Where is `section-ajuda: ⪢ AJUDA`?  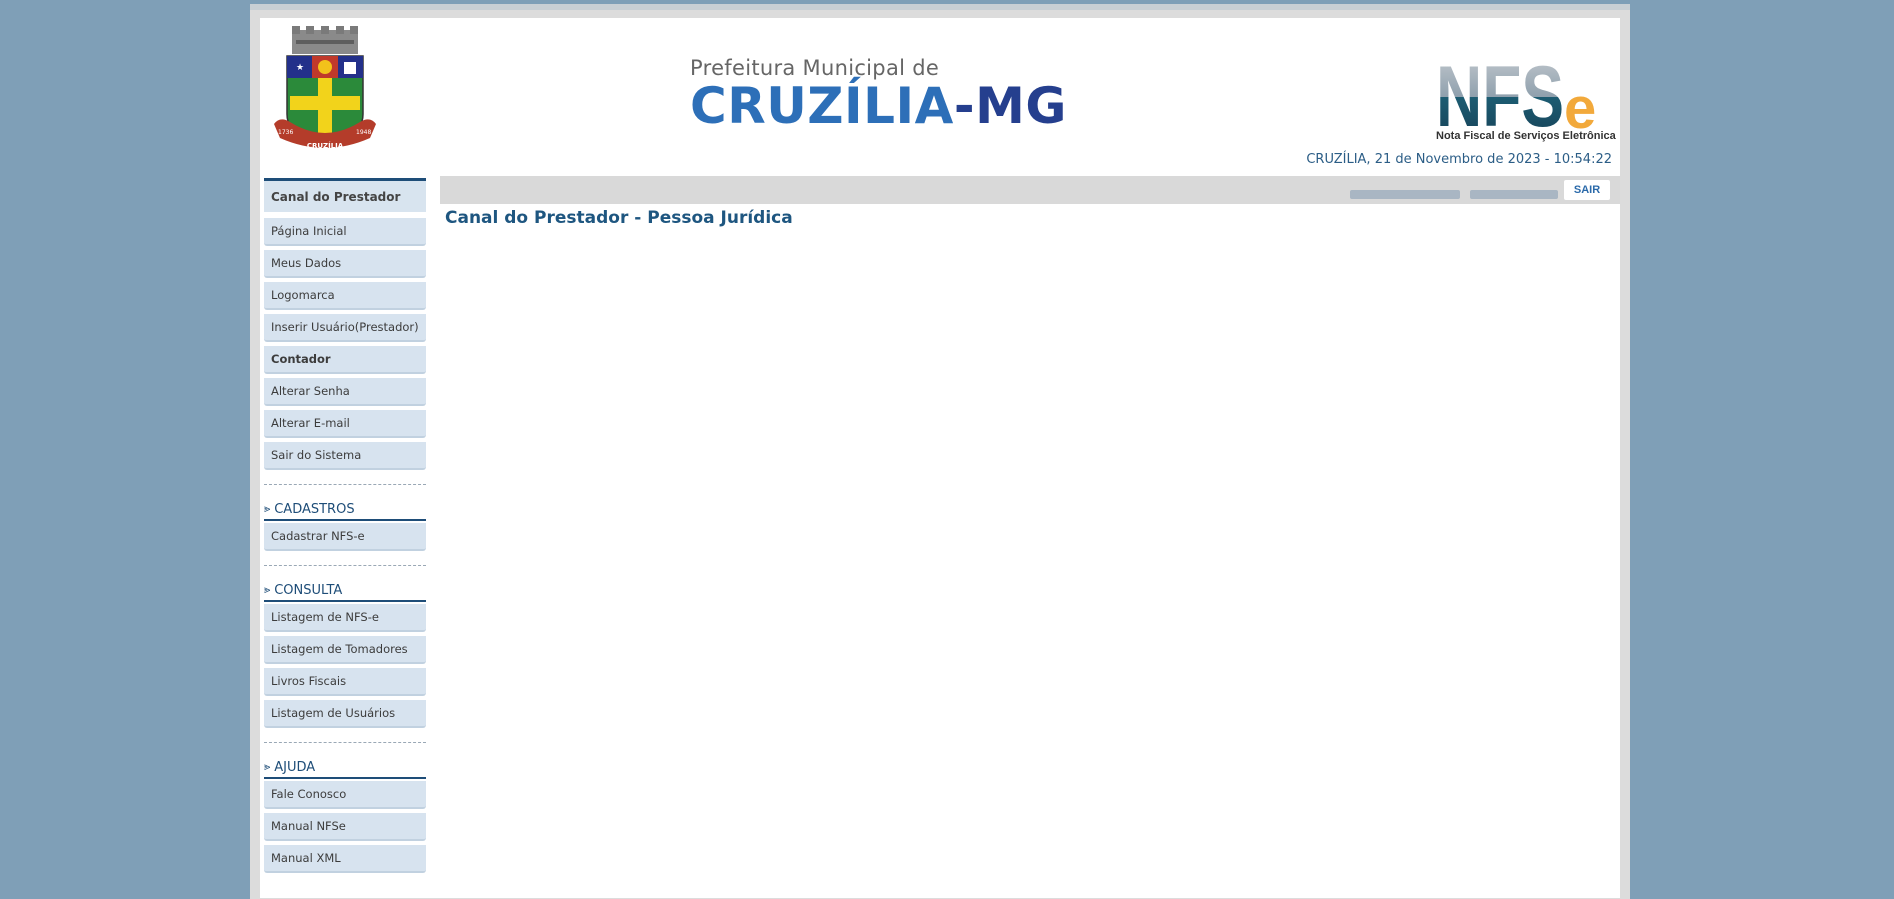 section-ajuda: ⪢ AJUDA is located at coordinates (345, 768).